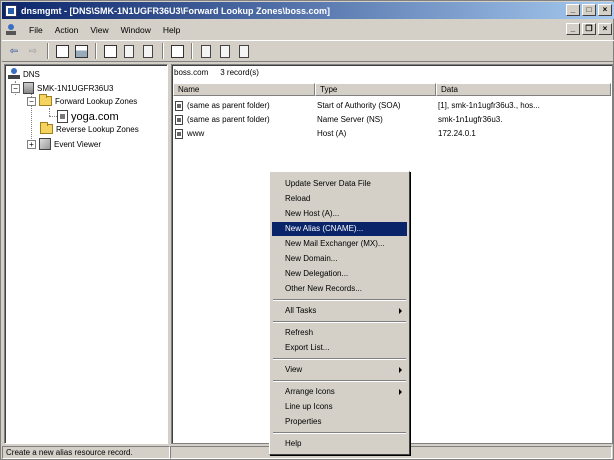  I want to click on new-host-icon, so click(206, 51).